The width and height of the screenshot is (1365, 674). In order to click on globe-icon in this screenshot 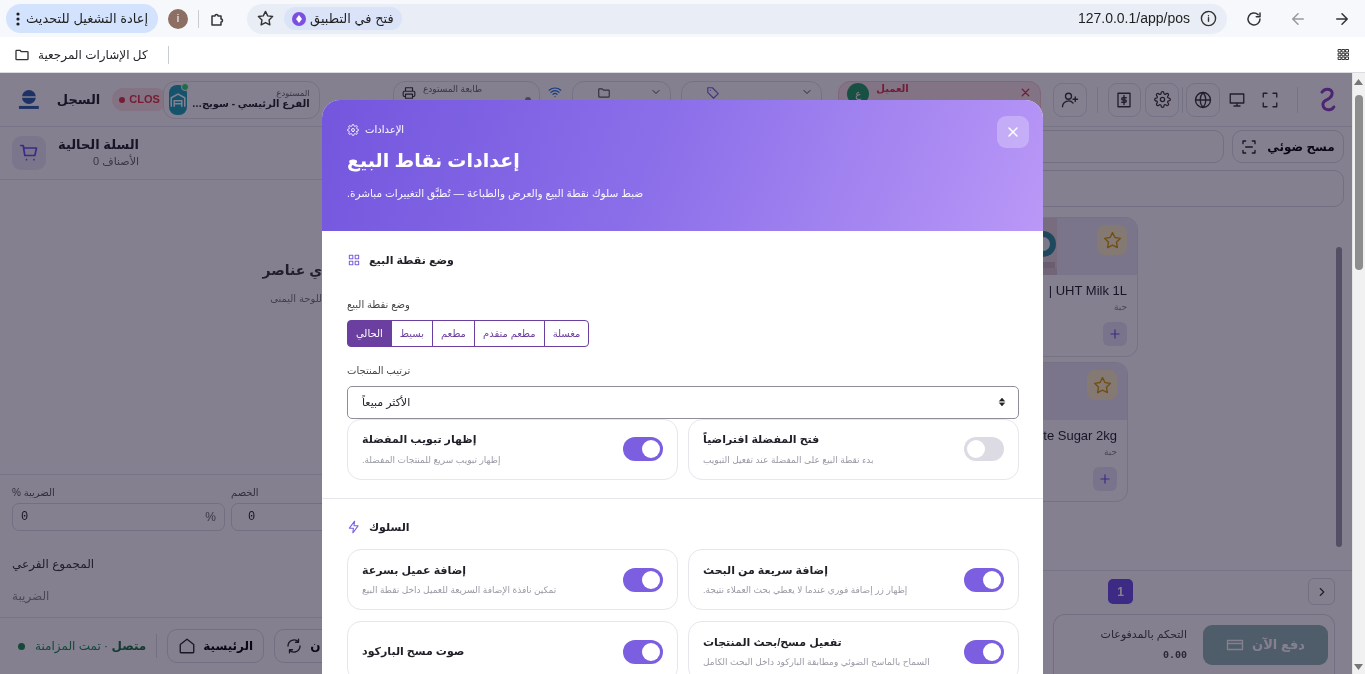, I will do `click(1202, 99)`.